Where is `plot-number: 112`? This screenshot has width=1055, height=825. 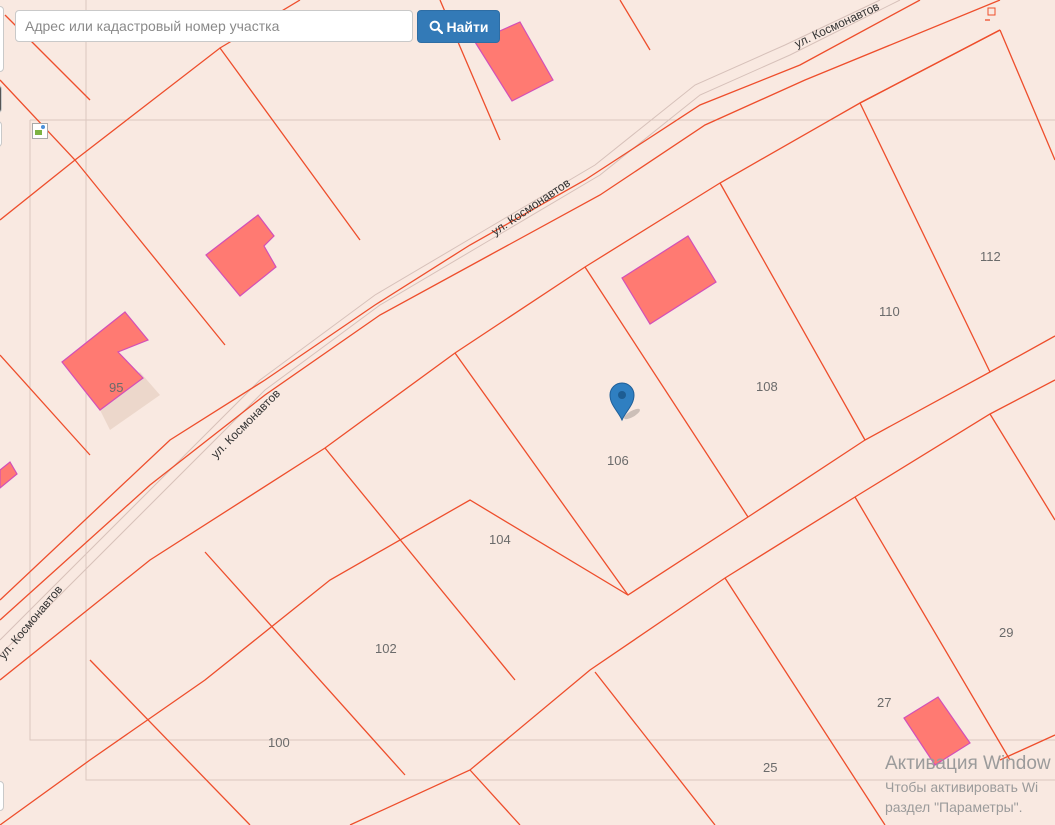 plot-number: 112 is located at coordinates (990, 256).